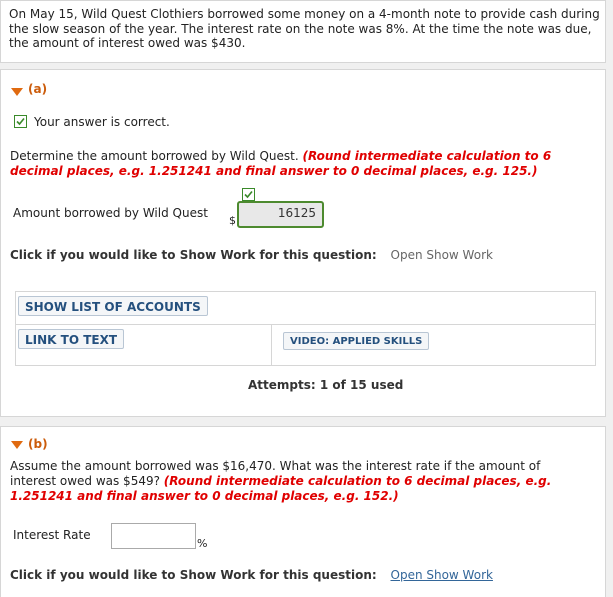 The image size is (613, 597). I want to click on correct-check-icon, so click(20, 121).